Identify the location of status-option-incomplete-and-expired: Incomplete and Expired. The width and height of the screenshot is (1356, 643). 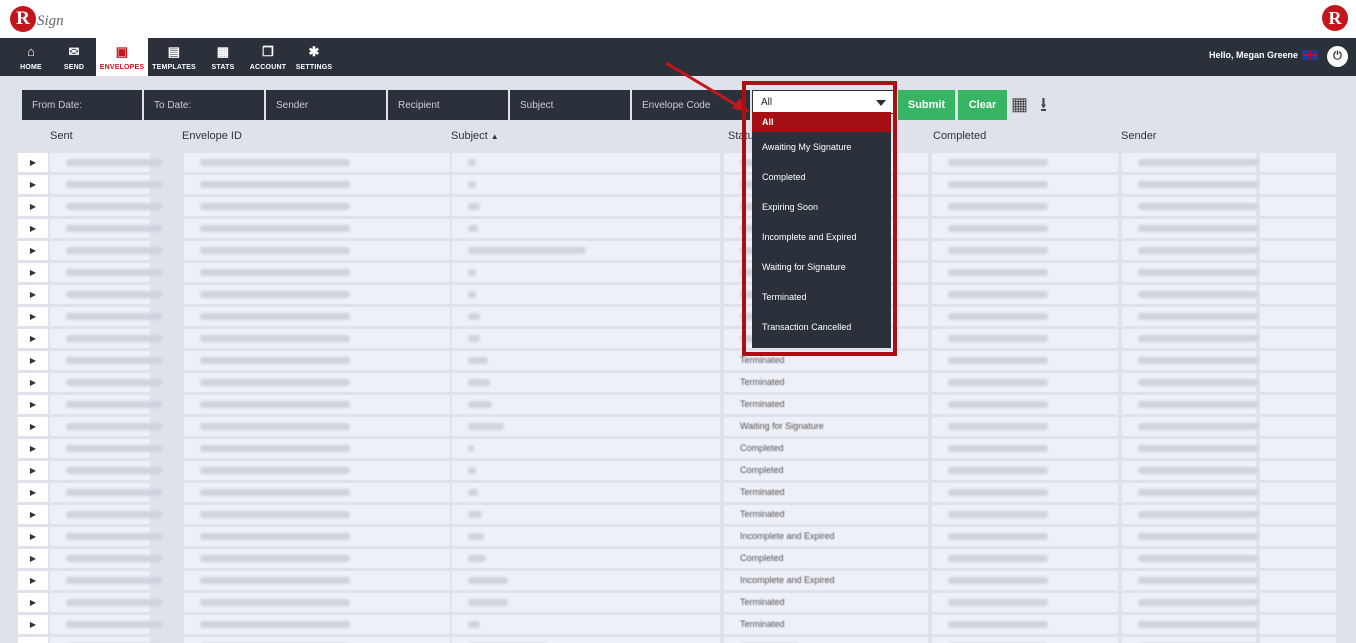
(821, 237).